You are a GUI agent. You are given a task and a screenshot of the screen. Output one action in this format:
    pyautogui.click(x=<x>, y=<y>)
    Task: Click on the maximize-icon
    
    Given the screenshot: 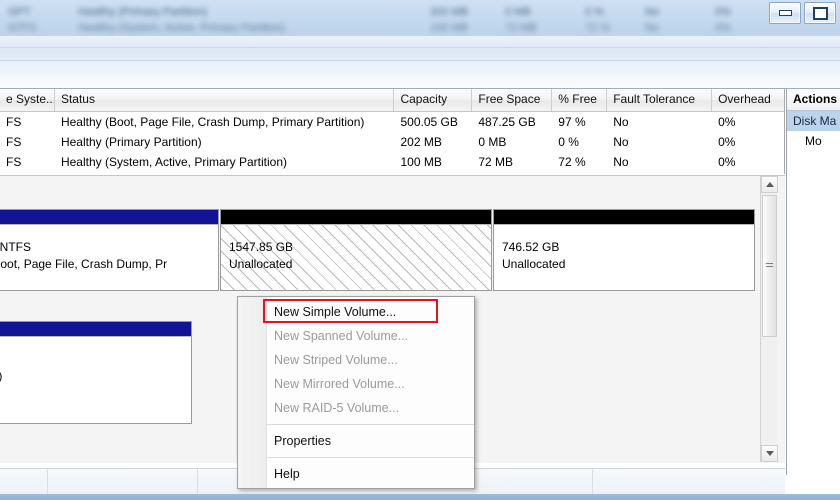 What is the action you would take?
    pyautogui.click(x=820, y=13)
    